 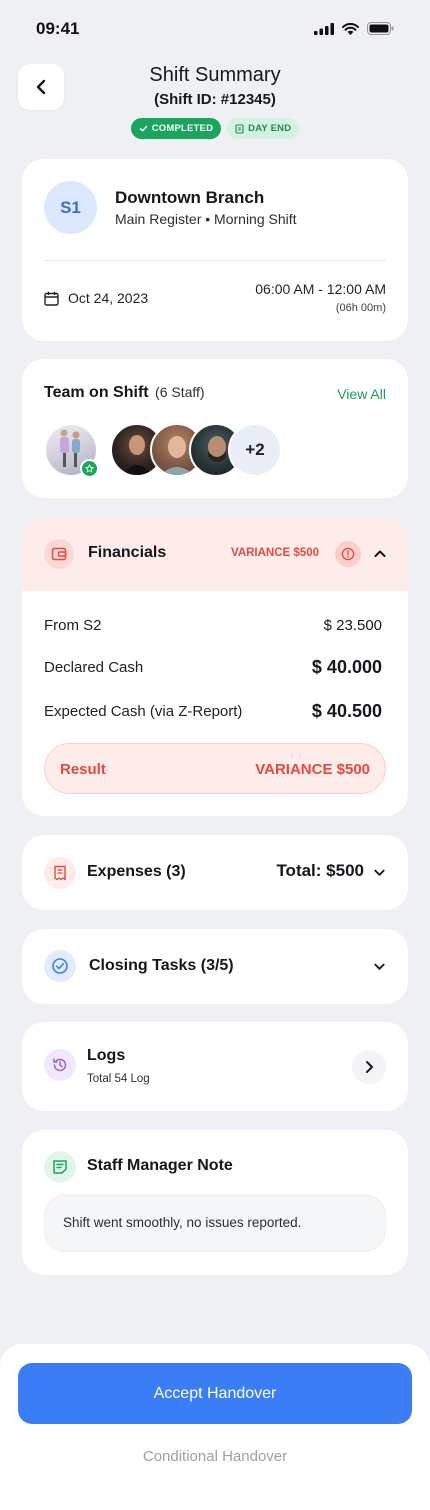 What do you see at coordinates (143, 128) in the screenshot?
I see `check-icon` at bounding box center [143, 128].